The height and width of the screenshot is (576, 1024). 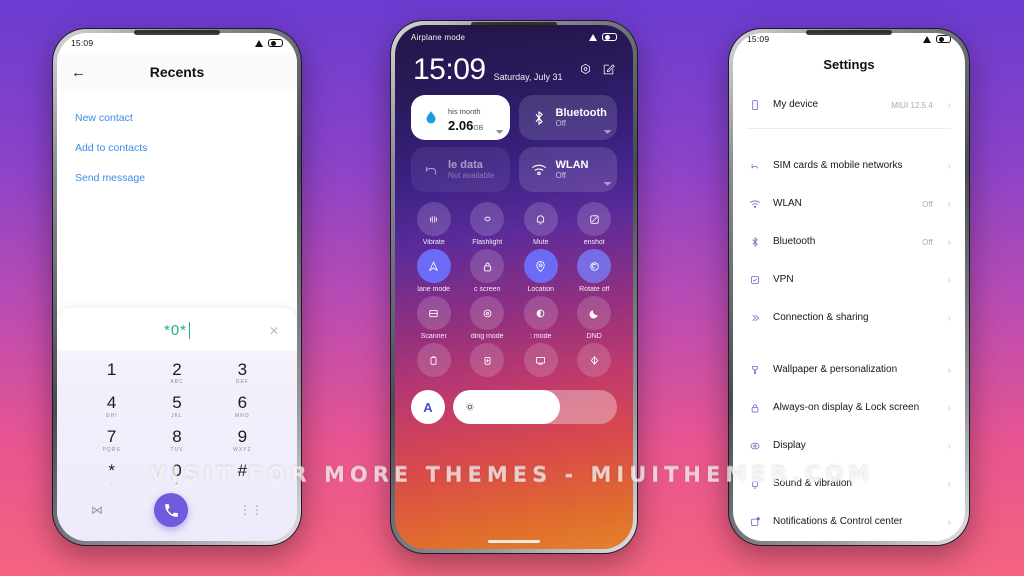 What do you see at coordinates (755, 318) in the screenshot?
I see `sharing-icon` at bounding box center [755, 318].